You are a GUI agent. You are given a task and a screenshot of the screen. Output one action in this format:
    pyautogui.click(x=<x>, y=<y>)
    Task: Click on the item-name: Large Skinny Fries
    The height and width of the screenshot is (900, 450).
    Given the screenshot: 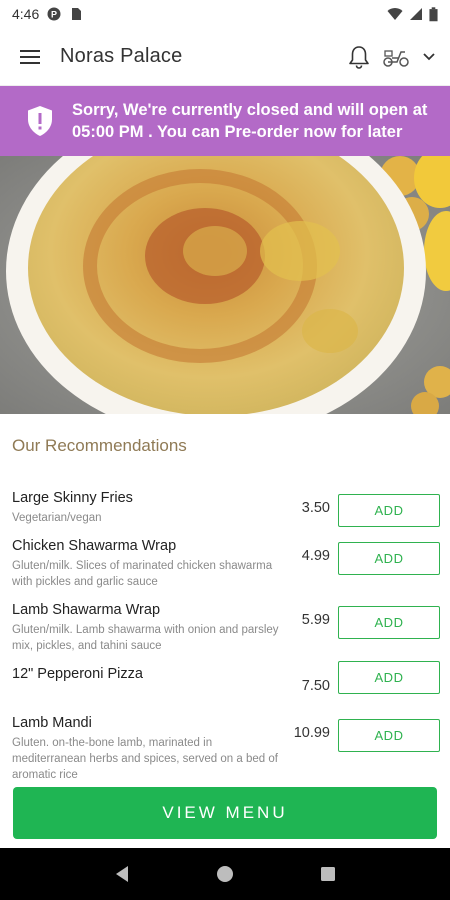 What is the action you would take?
    pyautogui.click(x=72, y=498)
    